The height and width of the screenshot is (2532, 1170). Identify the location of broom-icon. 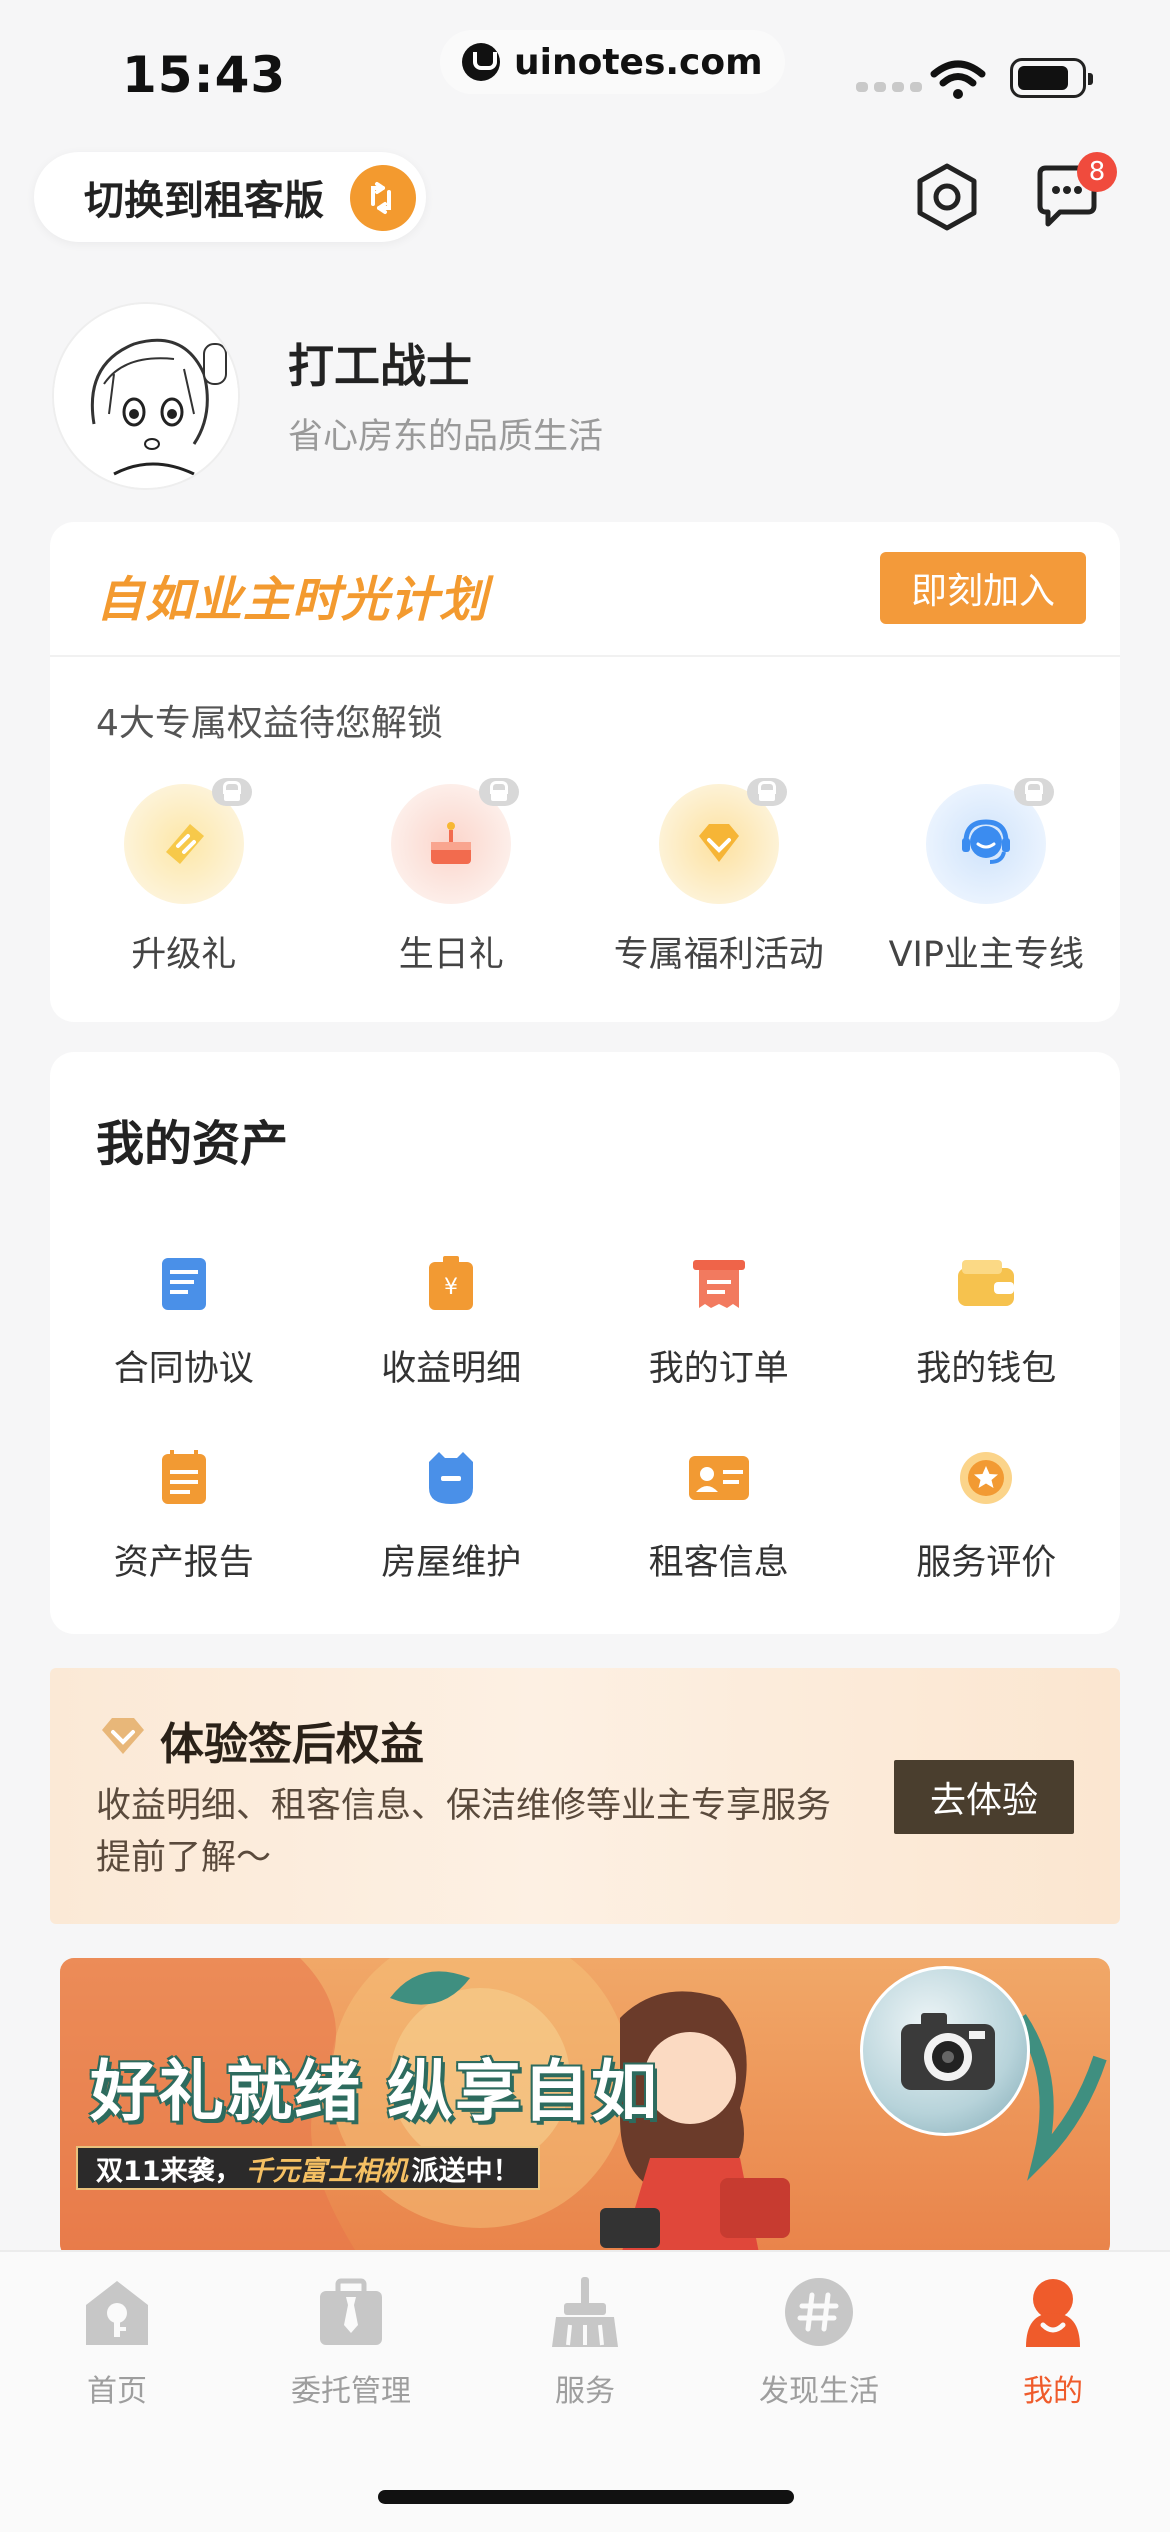
(585, 2312).